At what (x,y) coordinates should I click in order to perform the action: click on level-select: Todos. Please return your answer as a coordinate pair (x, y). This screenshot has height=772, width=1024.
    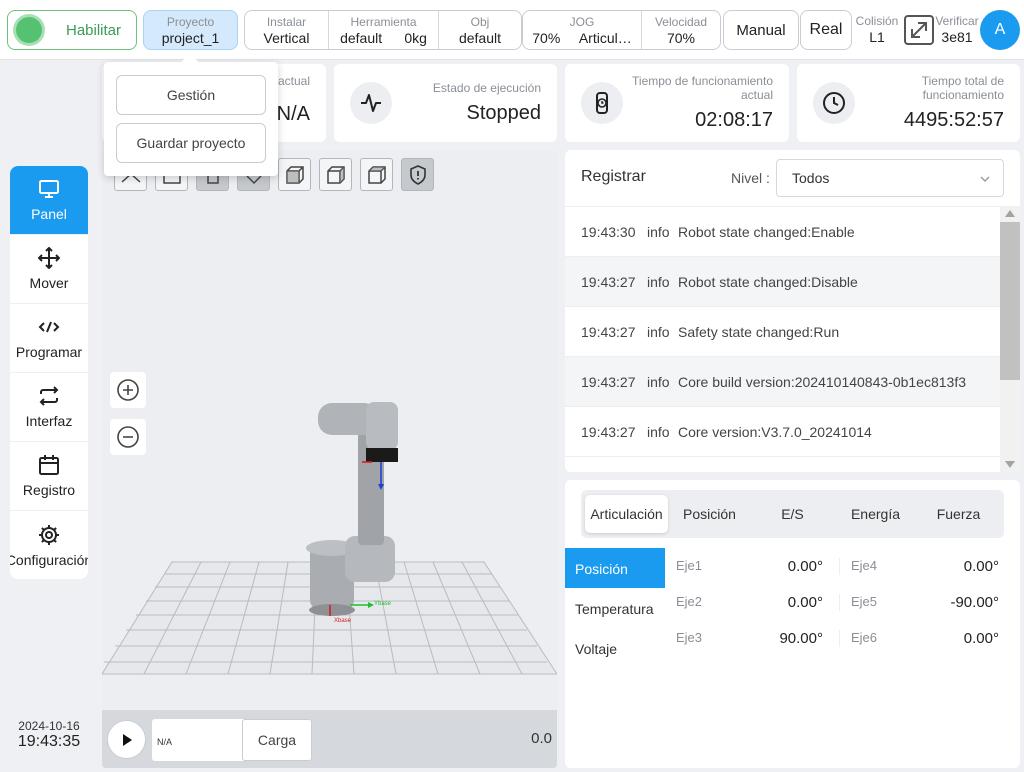
    Looking at the image, I should click on (890, 178).